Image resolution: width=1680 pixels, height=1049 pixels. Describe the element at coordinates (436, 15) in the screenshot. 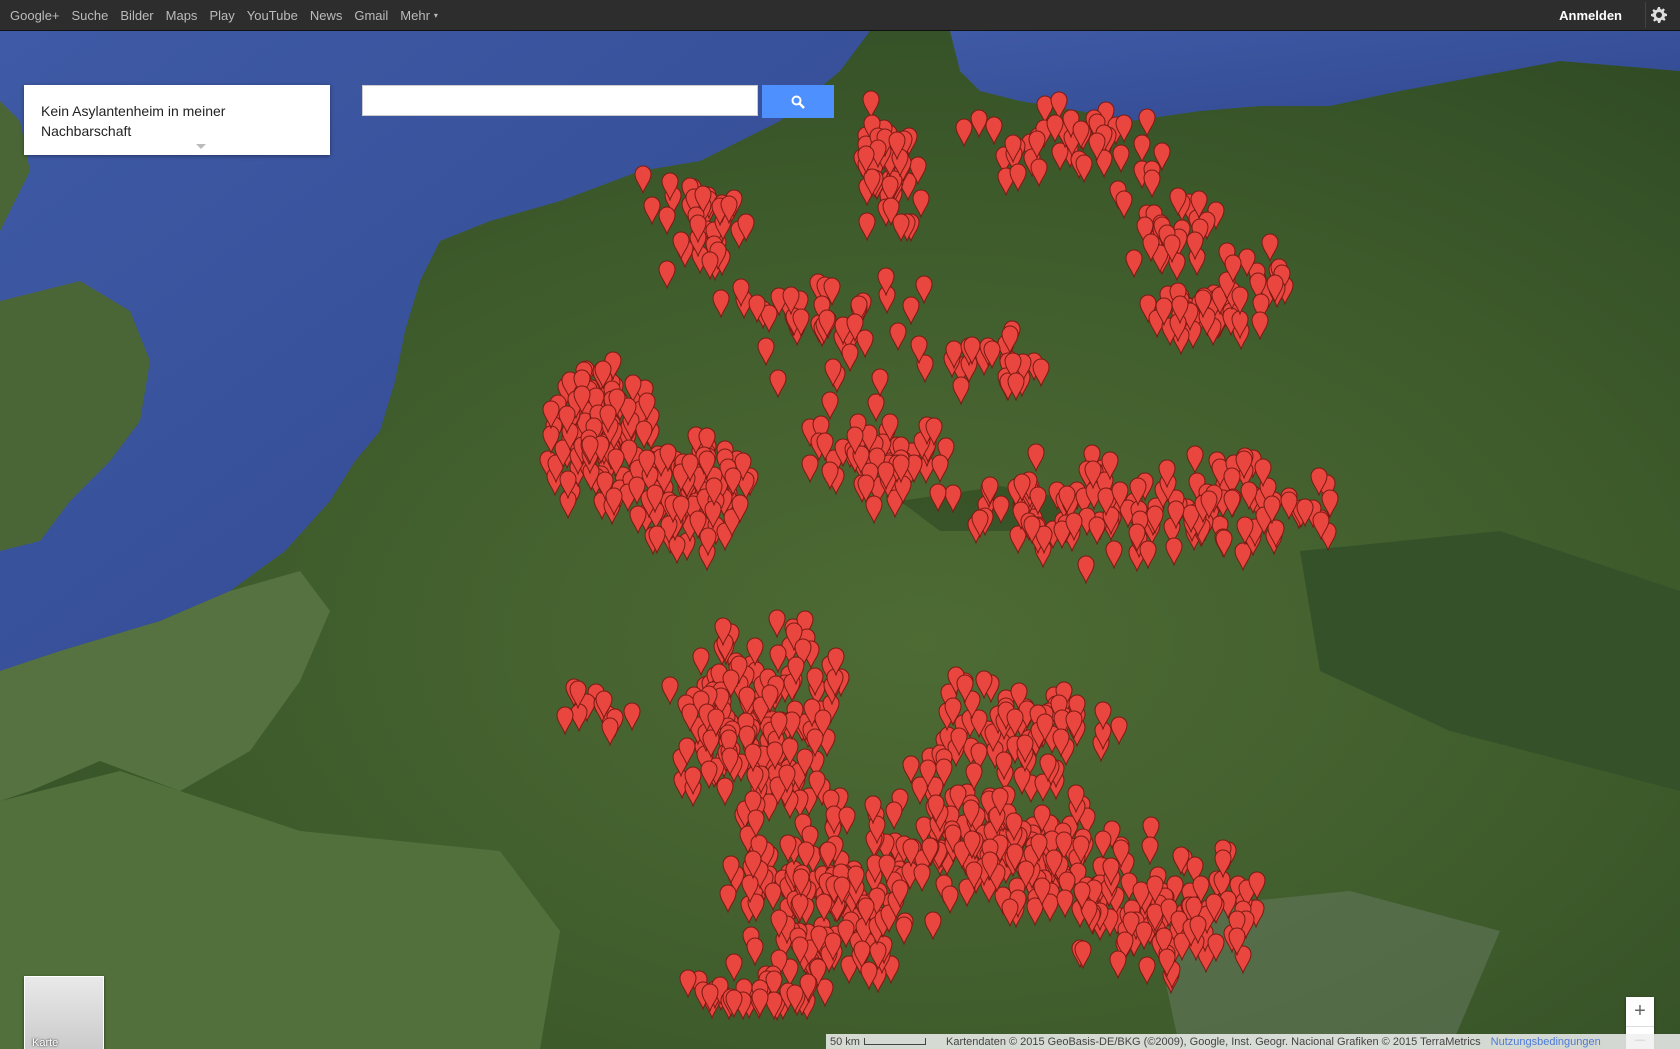

I see `chevron-down-icon: ▾` at that location.